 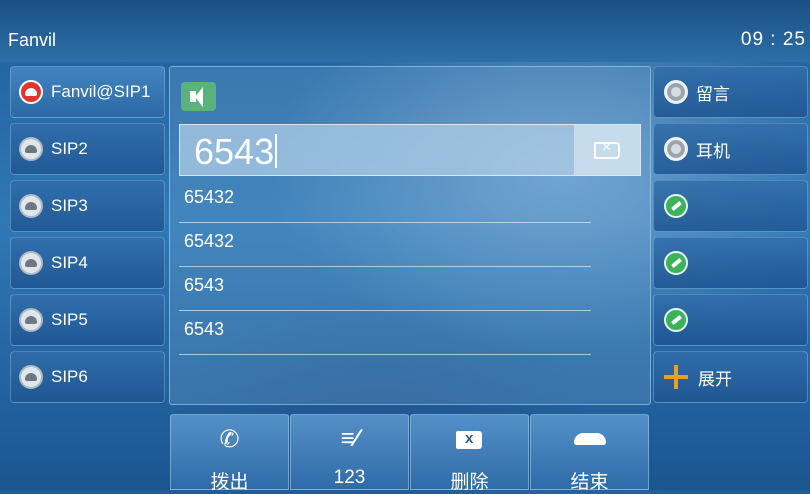 I want to click on speaker-icon, so click(x=198, y=96).